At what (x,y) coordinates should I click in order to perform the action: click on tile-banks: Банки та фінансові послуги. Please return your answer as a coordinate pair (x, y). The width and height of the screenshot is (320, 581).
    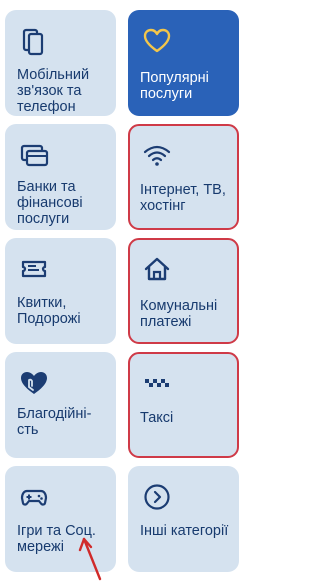
    Looking at the image, I should click on (60, 177).